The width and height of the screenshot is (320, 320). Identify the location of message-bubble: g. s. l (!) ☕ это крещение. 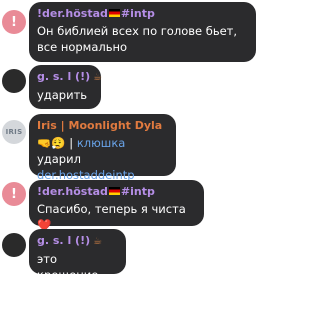
(77, 255).